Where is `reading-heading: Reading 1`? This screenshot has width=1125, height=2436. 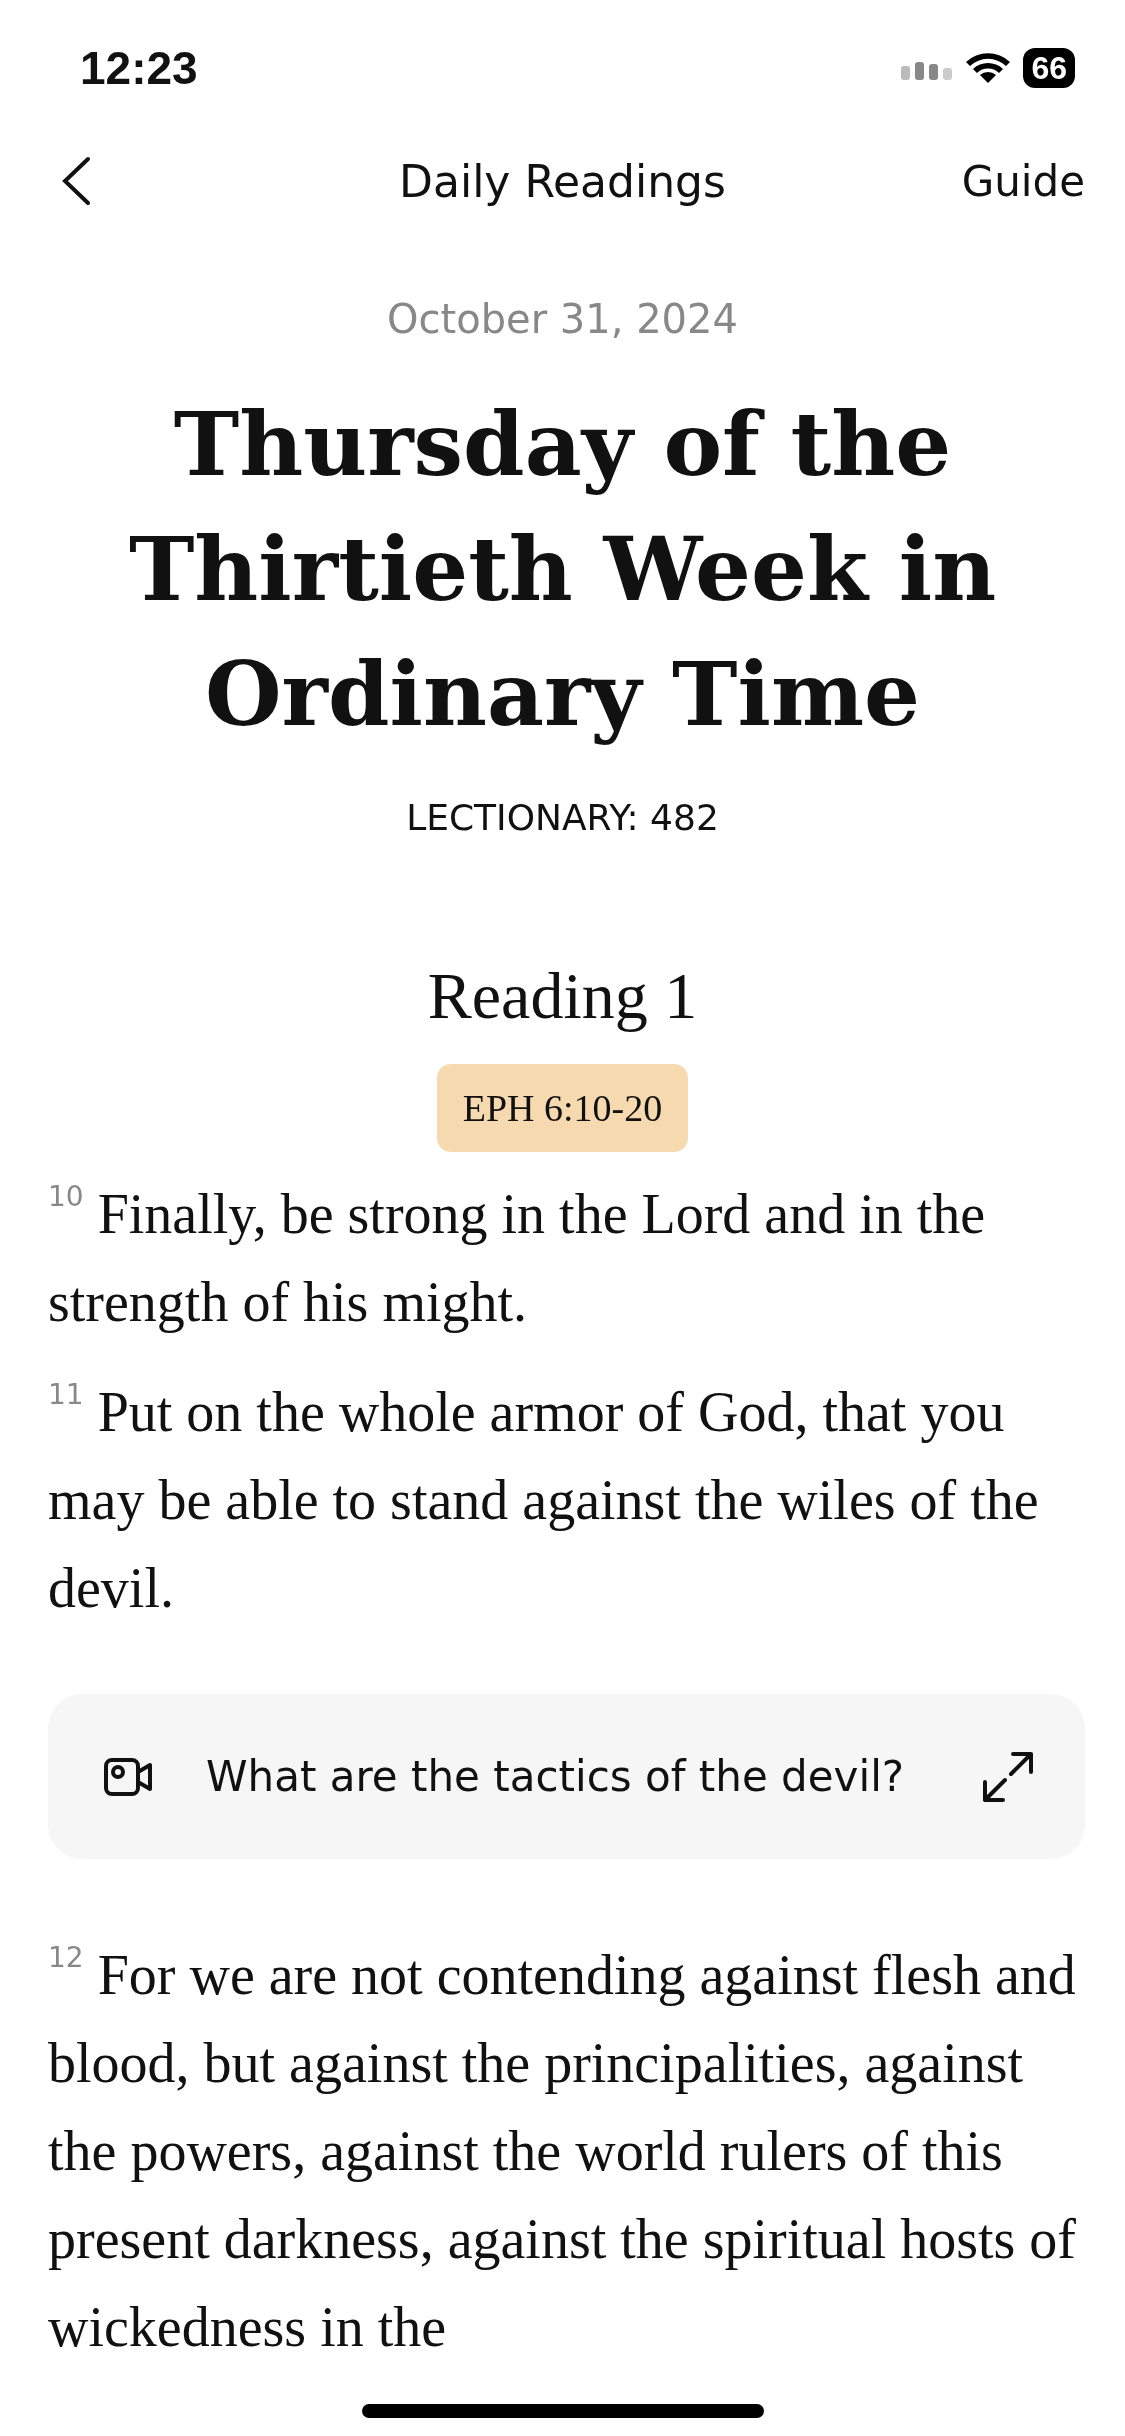
reading-heading: Reading 1 is located at coordinates (562, 996).